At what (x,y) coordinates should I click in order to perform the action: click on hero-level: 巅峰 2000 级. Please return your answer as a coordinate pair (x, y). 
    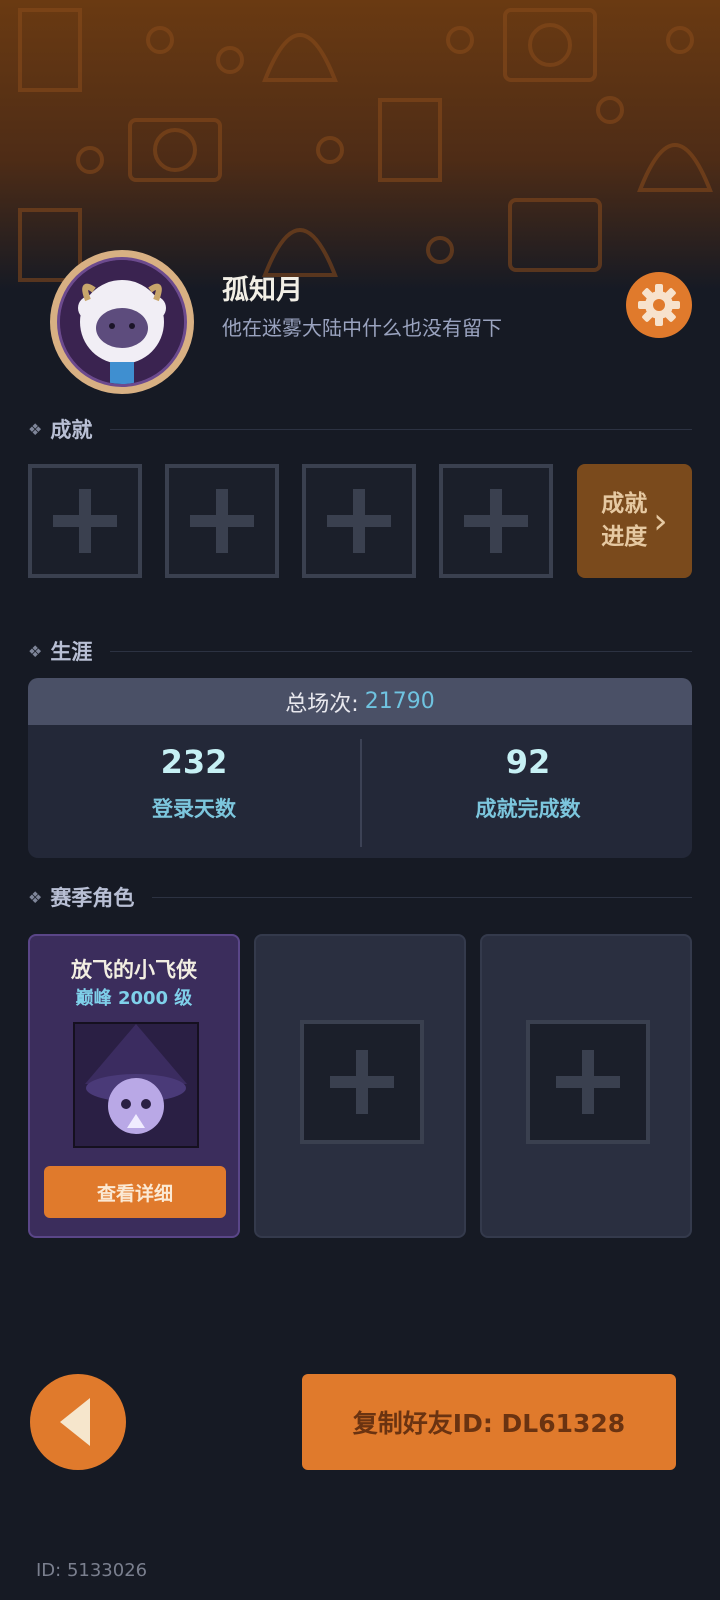
    Looking at the image, I should click on (134, 998).